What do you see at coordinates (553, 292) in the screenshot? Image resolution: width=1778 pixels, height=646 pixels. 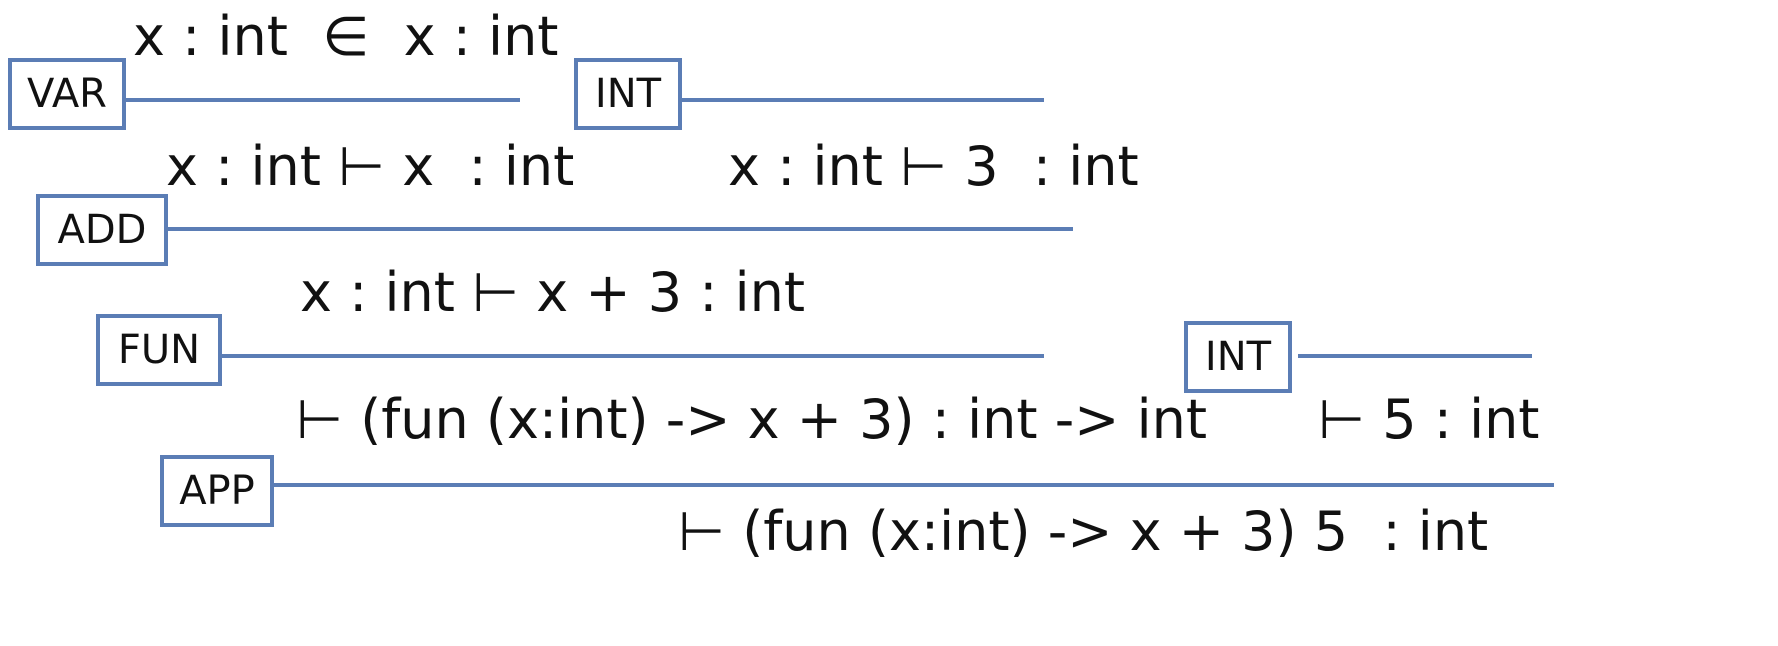 I see `add-conclusion: x : int ⊢ x + 3 : int` at bounding box center [553, 292].